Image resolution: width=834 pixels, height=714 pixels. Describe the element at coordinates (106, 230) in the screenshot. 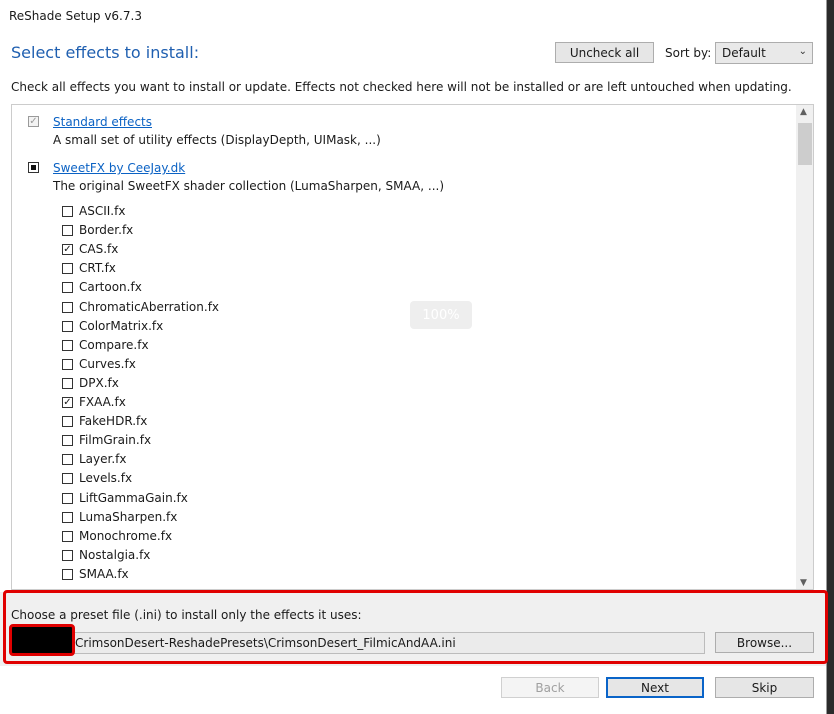

I see `effect-label: Border.fx` at that location.